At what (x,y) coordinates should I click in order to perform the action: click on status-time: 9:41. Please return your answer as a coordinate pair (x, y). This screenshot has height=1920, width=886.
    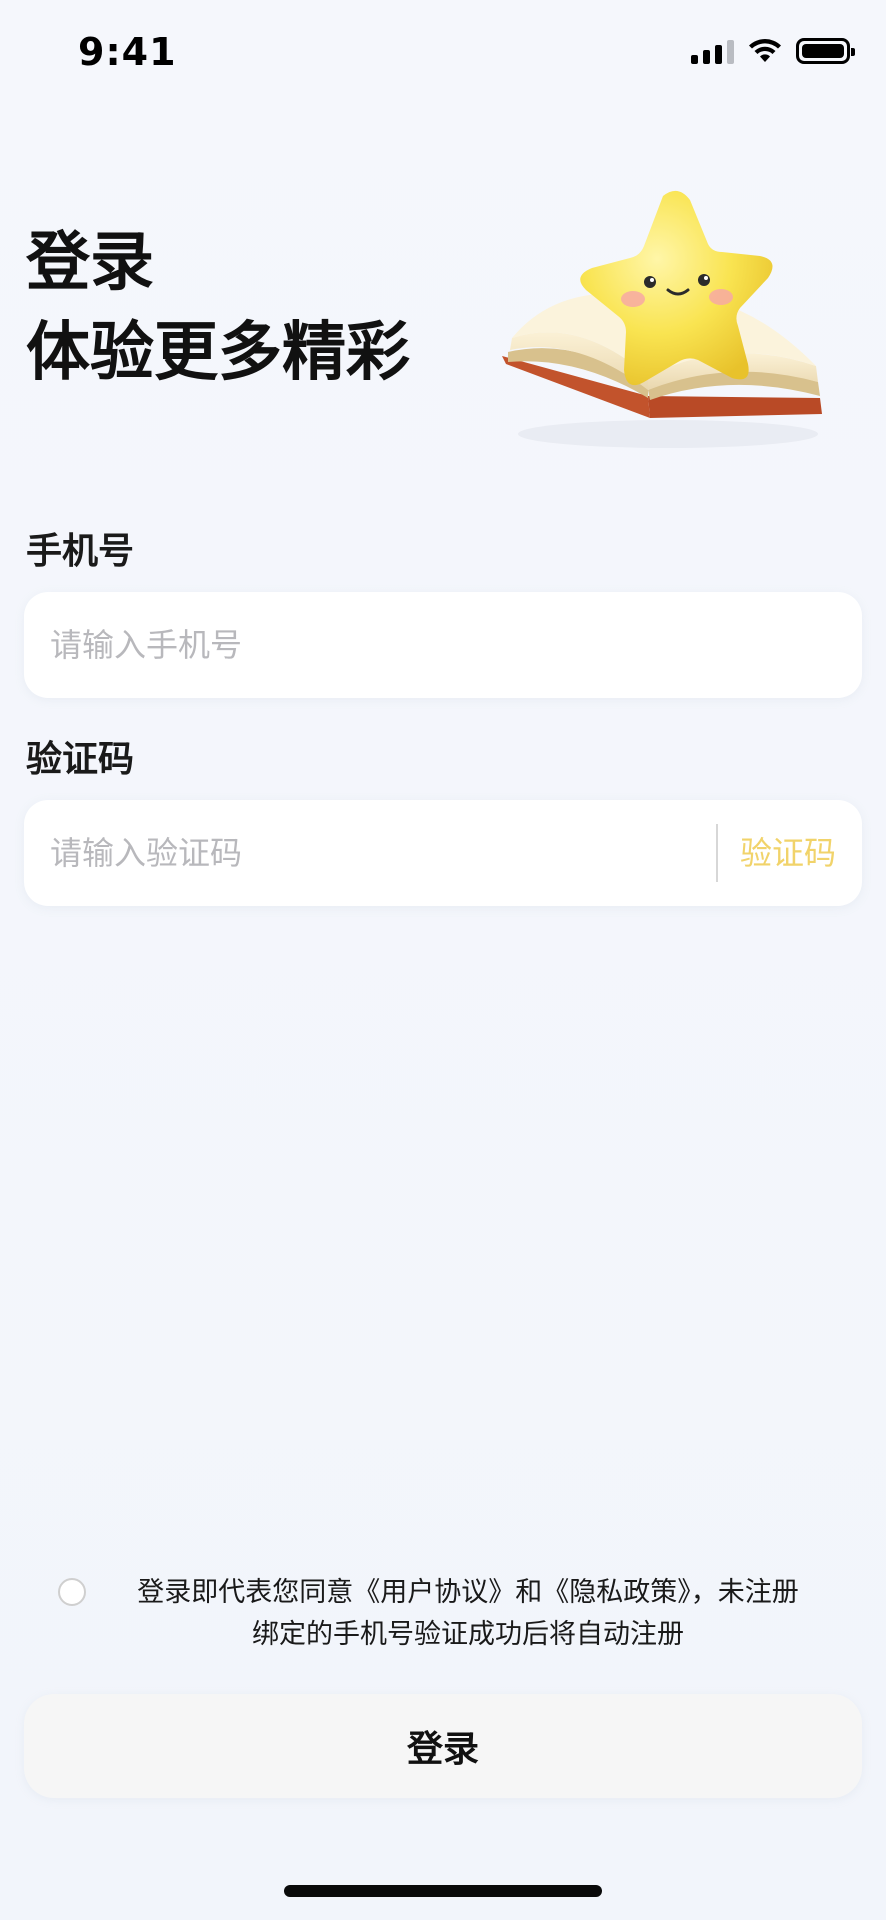
    Looking at the image, I should click on (127, 52).